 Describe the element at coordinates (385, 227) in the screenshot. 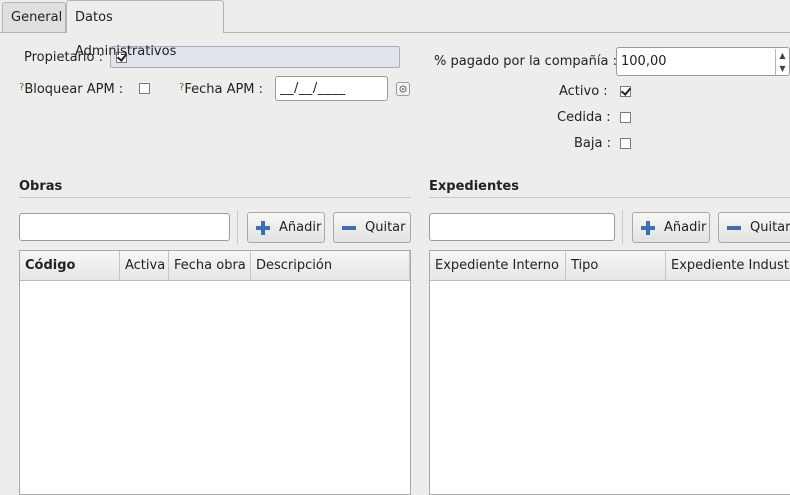

I see `obras-remove-label: Quitar` at that location.